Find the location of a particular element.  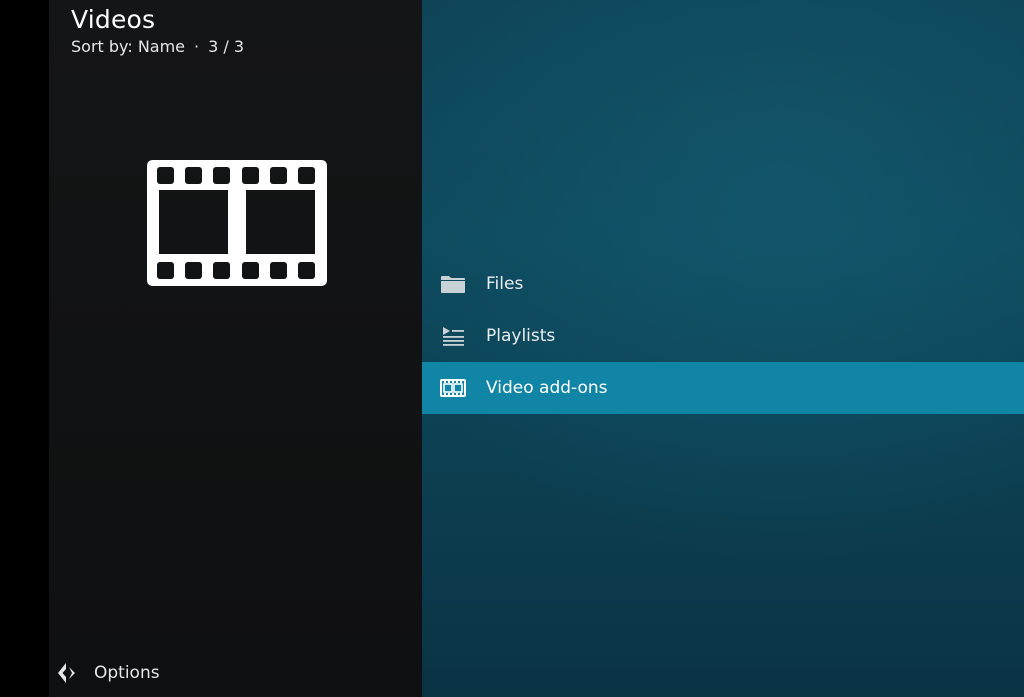

film-icon is located at coordinates (453, 388).